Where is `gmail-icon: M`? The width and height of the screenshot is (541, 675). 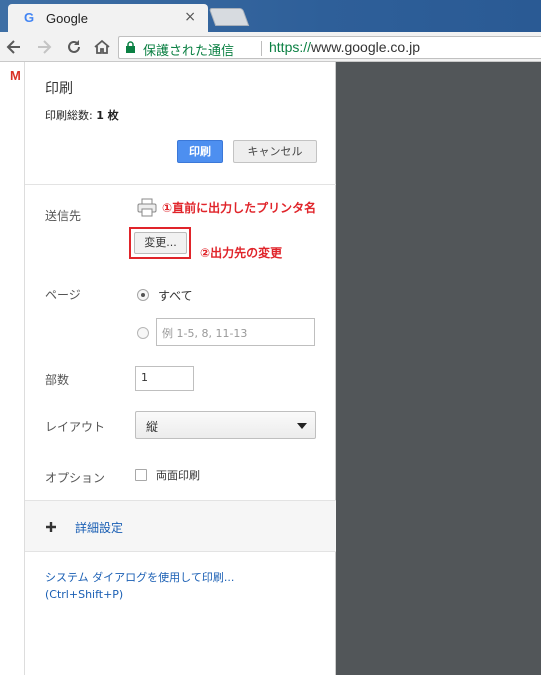
gmail-icon: M is located at coordinates (15, 75).